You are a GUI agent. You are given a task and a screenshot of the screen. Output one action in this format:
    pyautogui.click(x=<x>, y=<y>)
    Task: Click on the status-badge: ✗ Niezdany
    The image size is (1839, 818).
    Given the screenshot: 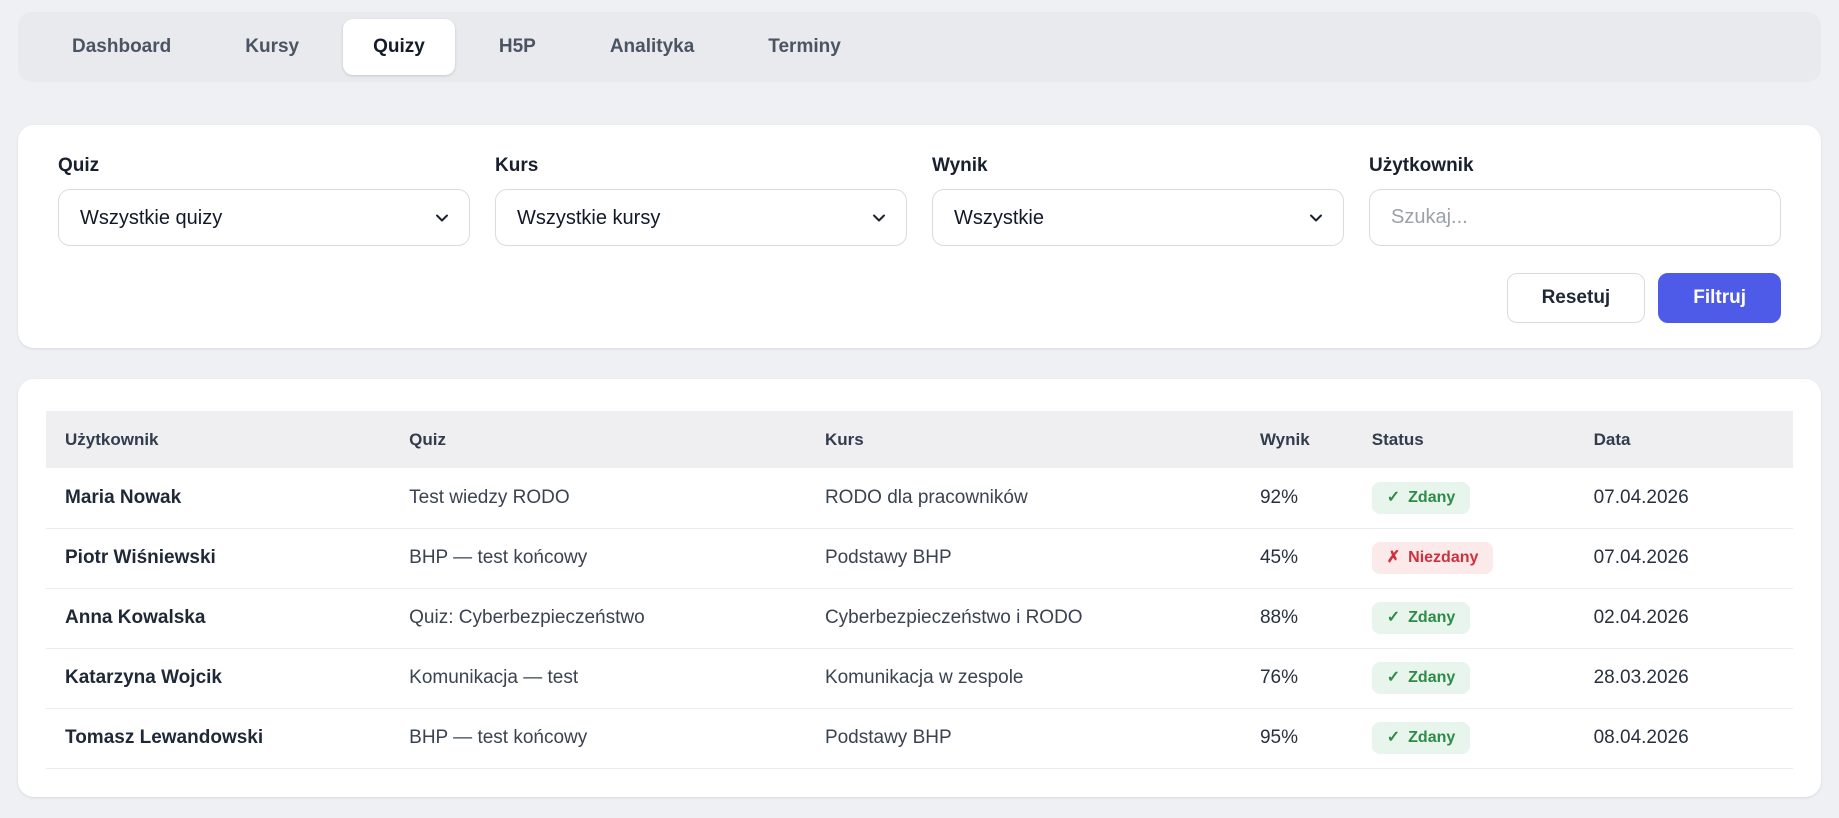 What is the action you would take?
    pyautogui.click(x=1432, y=558)
    